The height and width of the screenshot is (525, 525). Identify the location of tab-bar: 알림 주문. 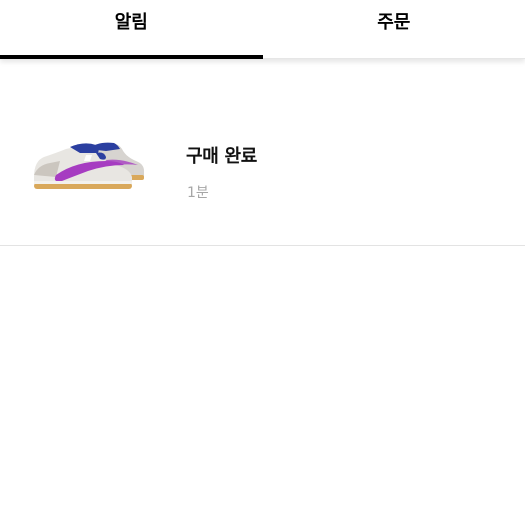
(262, 29).